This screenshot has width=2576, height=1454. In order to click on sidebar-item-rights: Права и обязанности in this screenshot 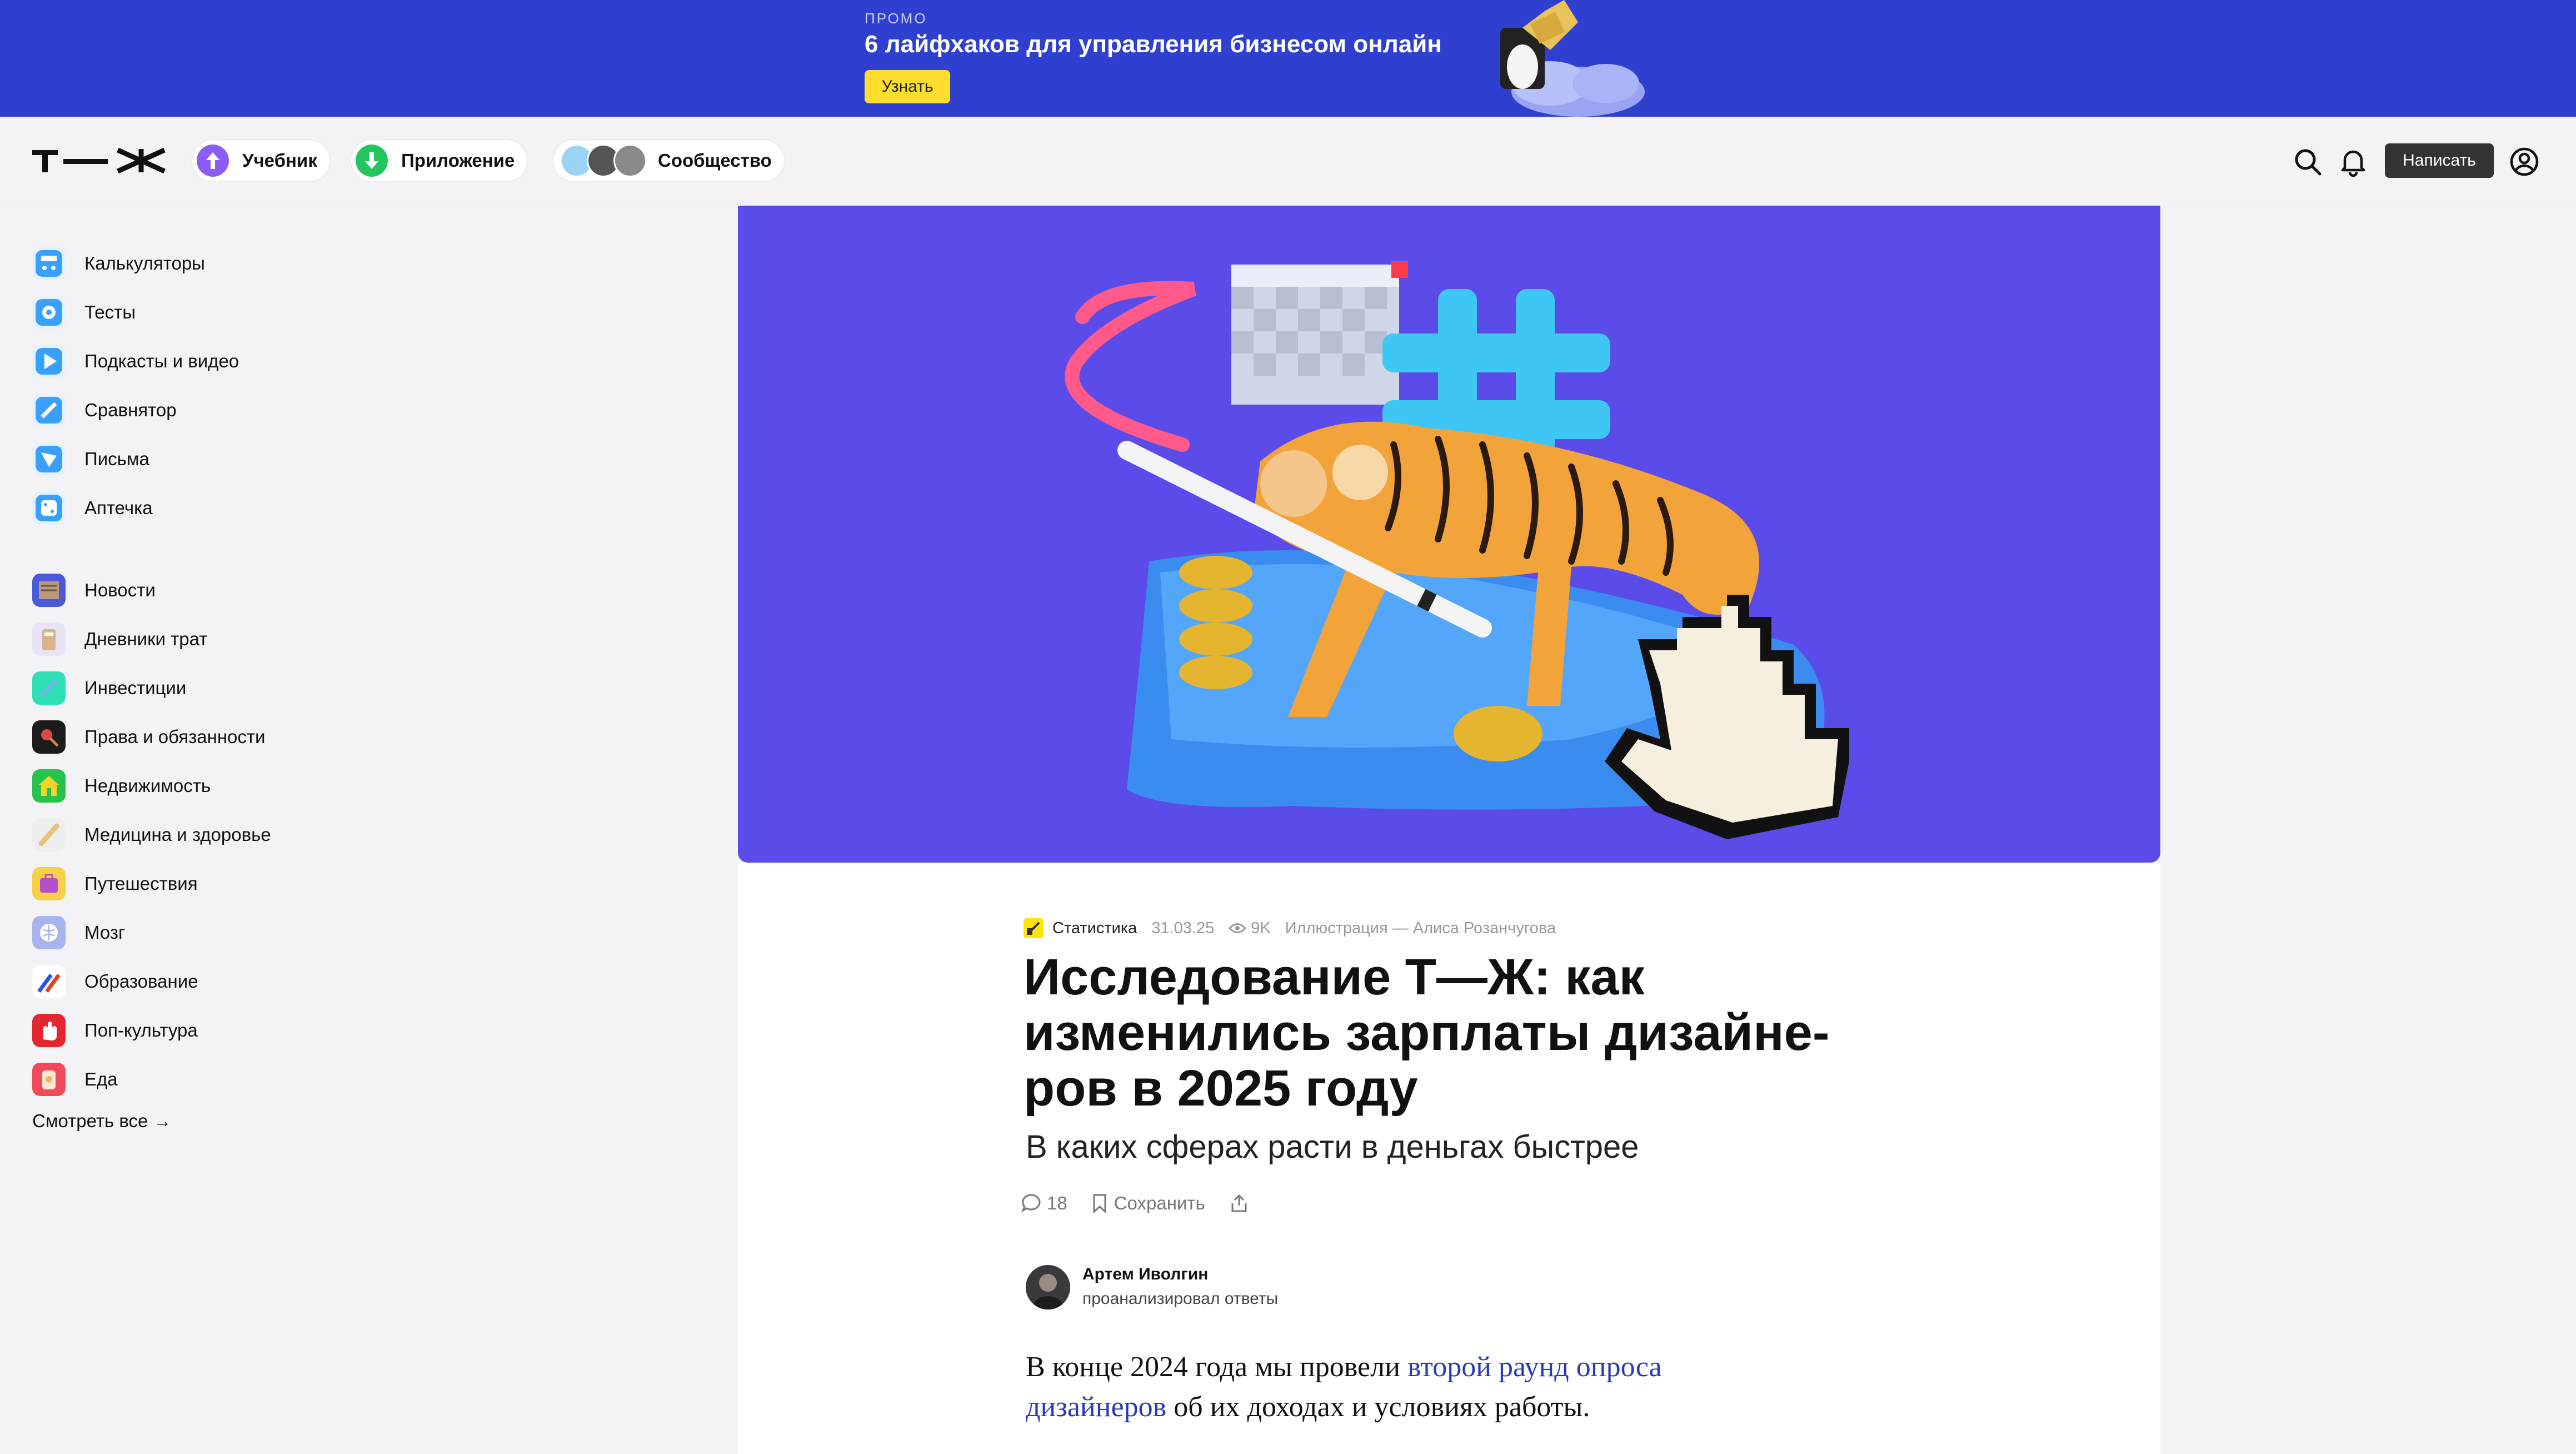, I will do `click(187, 737)`.